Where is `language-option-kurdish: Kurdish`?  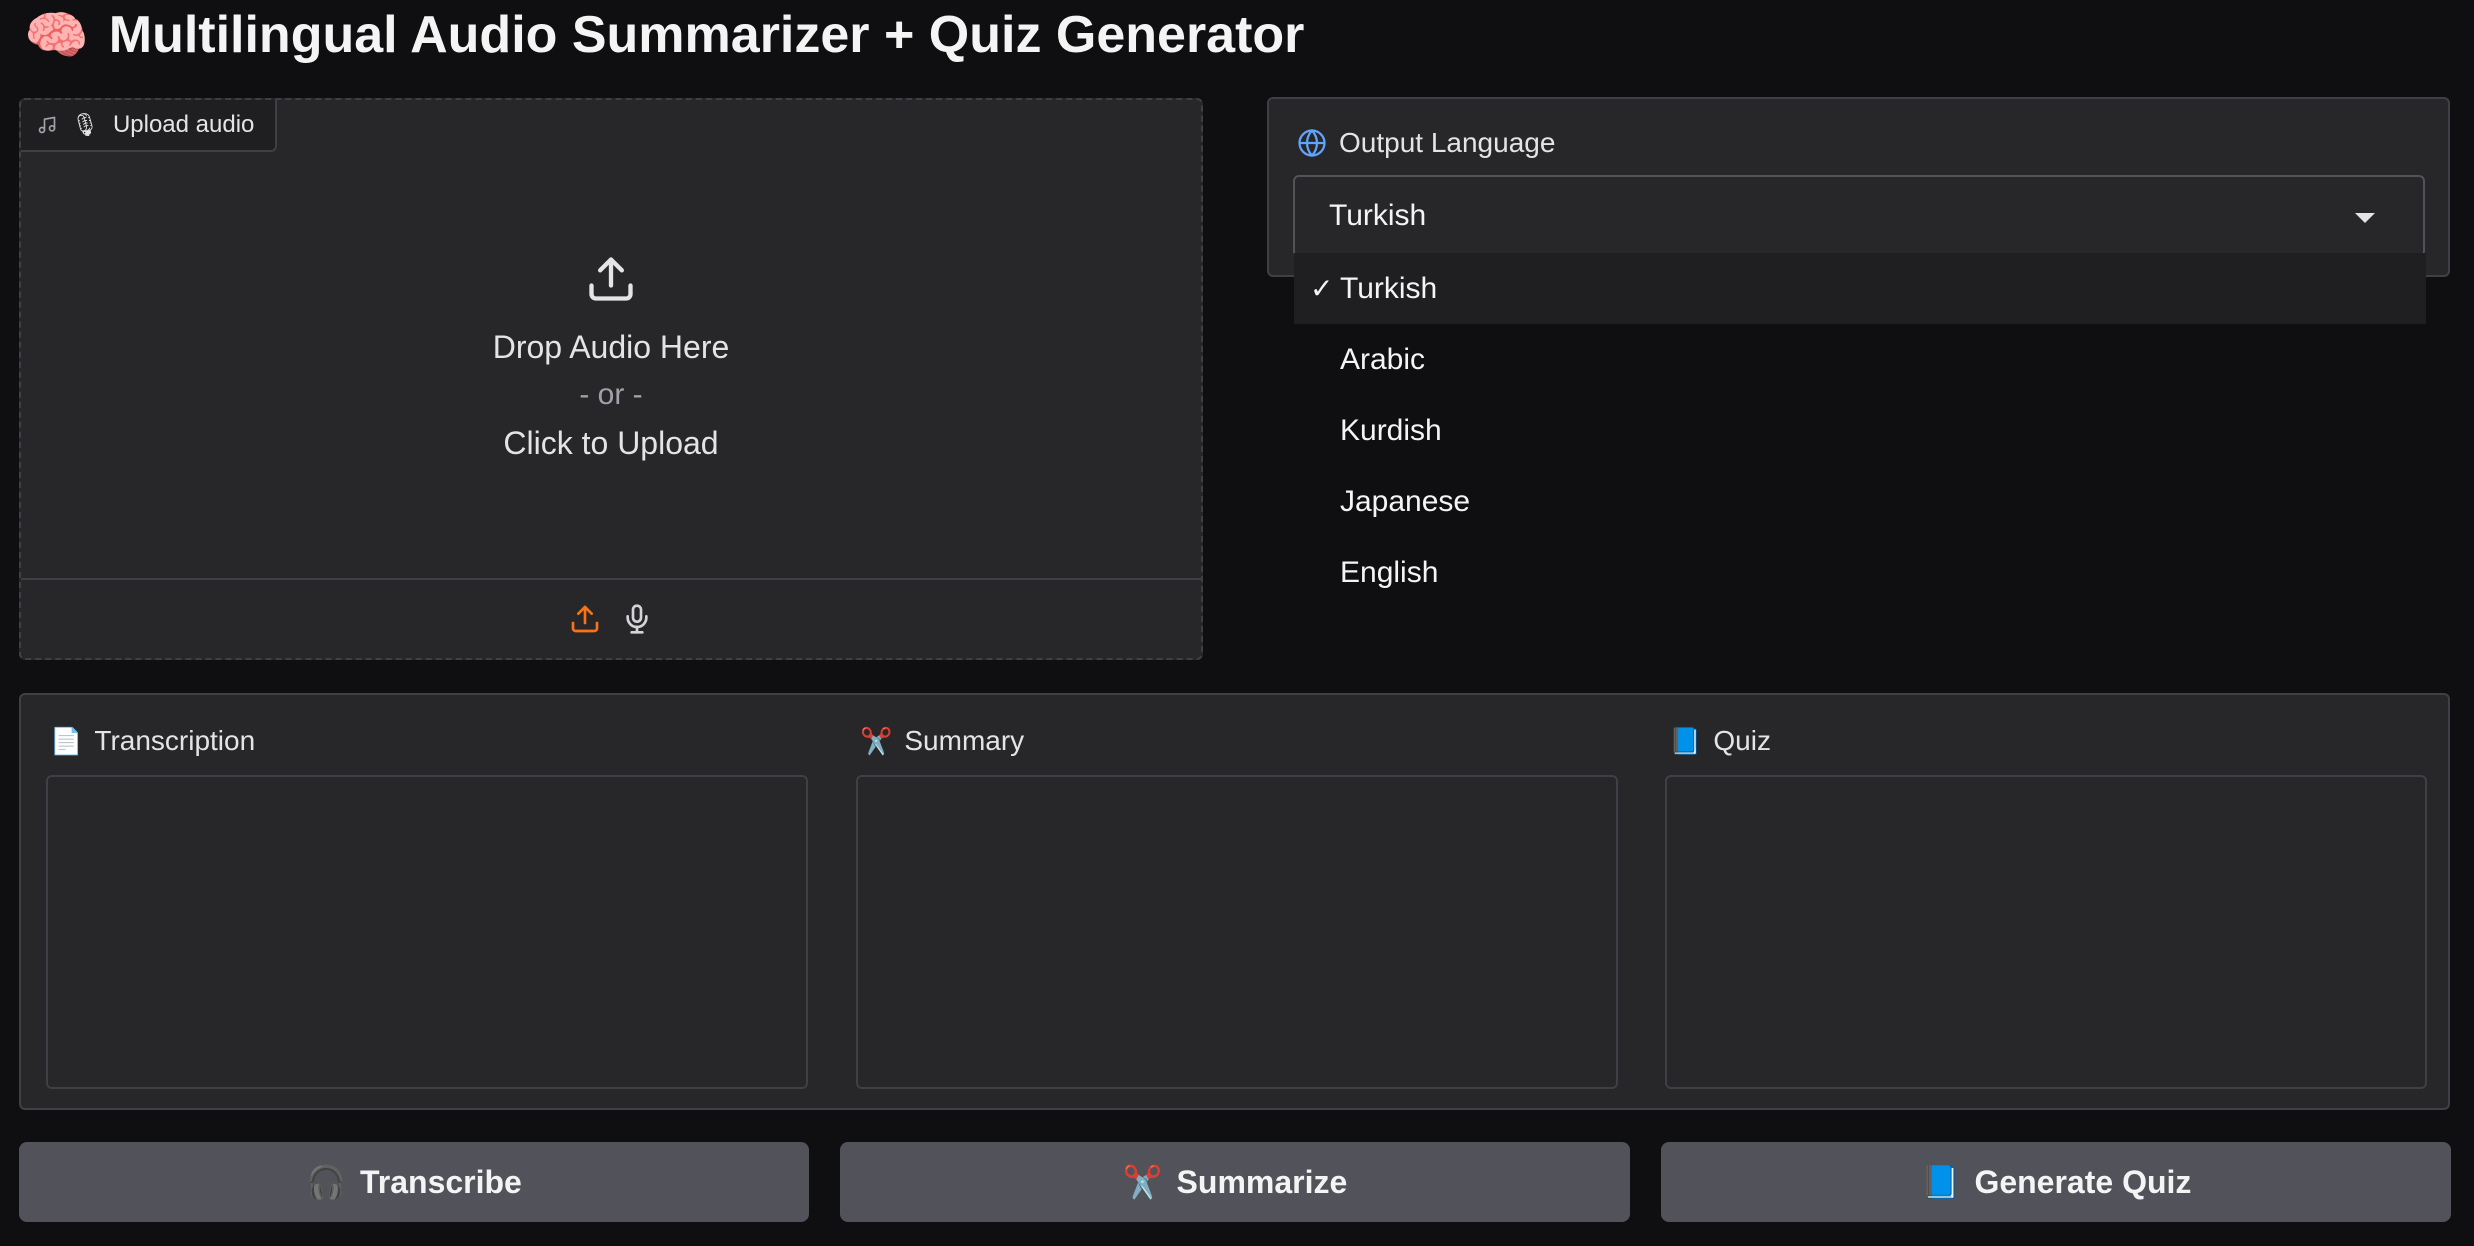
language-option-kurdish: Kurdish is located at coordinates (1860, 430).